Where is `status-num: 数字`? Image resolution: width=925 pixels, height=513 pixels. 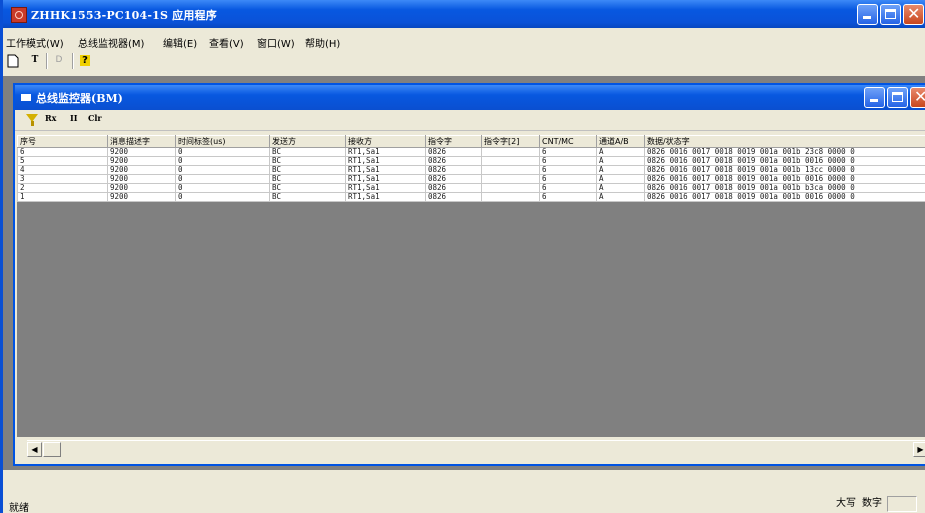
status-num: 数字 is located at coordinates (872, 503).